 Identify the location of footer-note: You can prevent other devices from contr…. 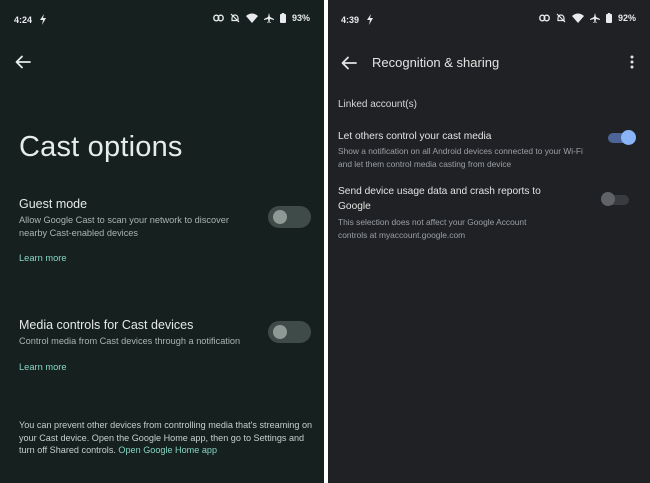
(169, 438).